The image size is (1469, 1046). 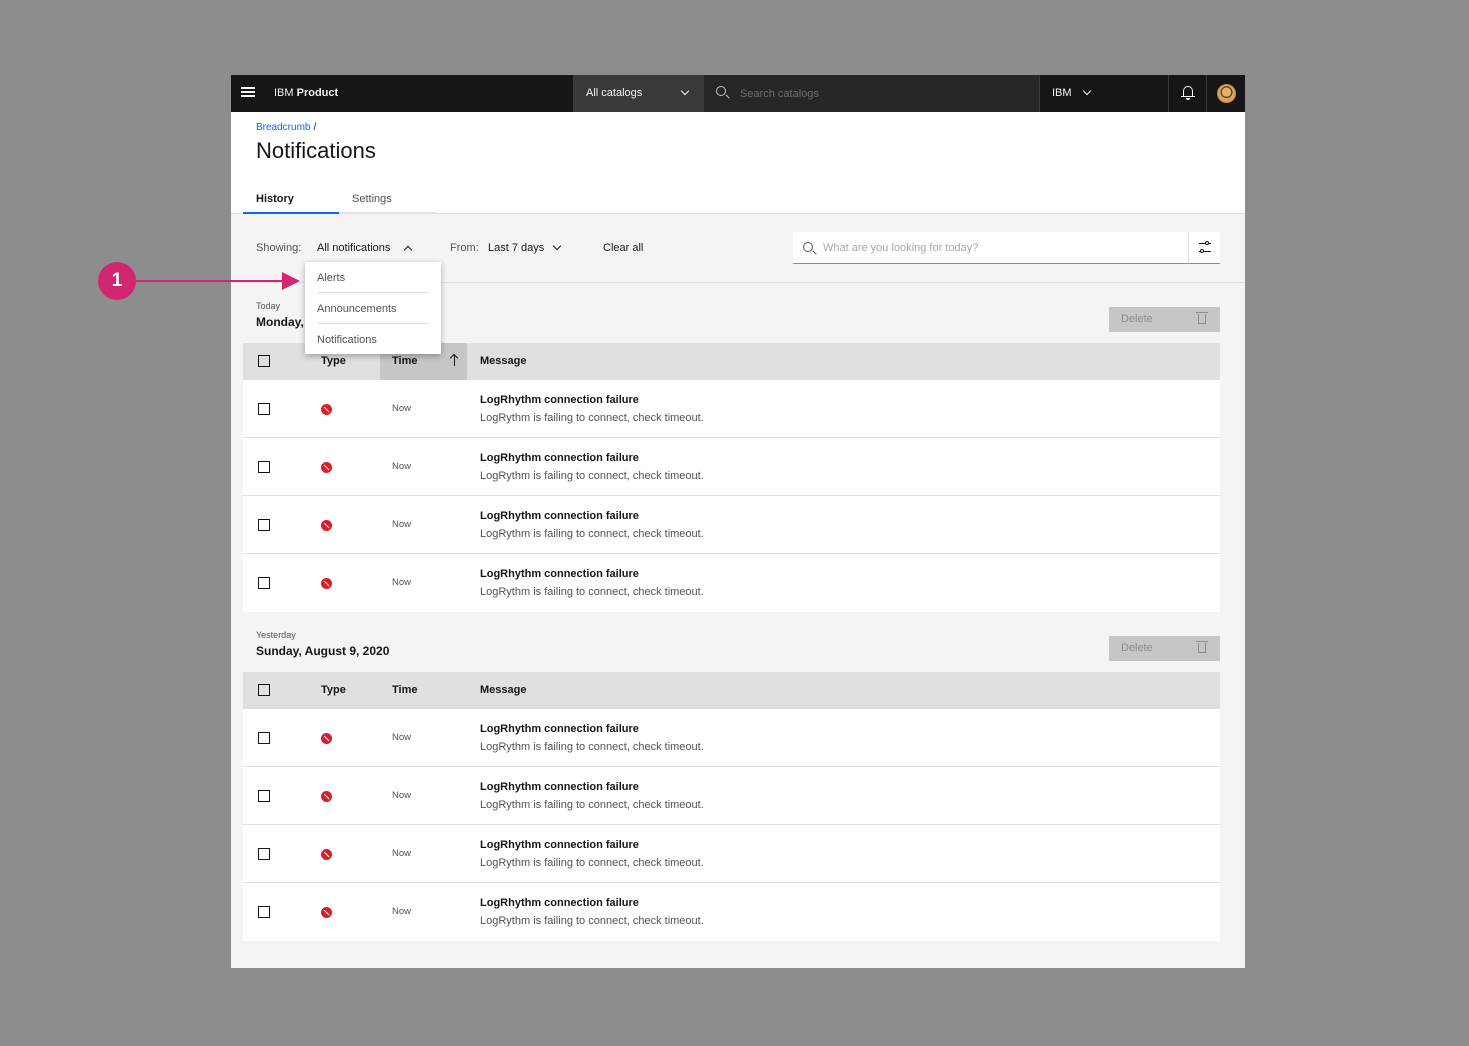 What do you see at coordinates (306, 93) in the screenshot?
I see `product-name: IBM Product` at bounding box center [306, 93].